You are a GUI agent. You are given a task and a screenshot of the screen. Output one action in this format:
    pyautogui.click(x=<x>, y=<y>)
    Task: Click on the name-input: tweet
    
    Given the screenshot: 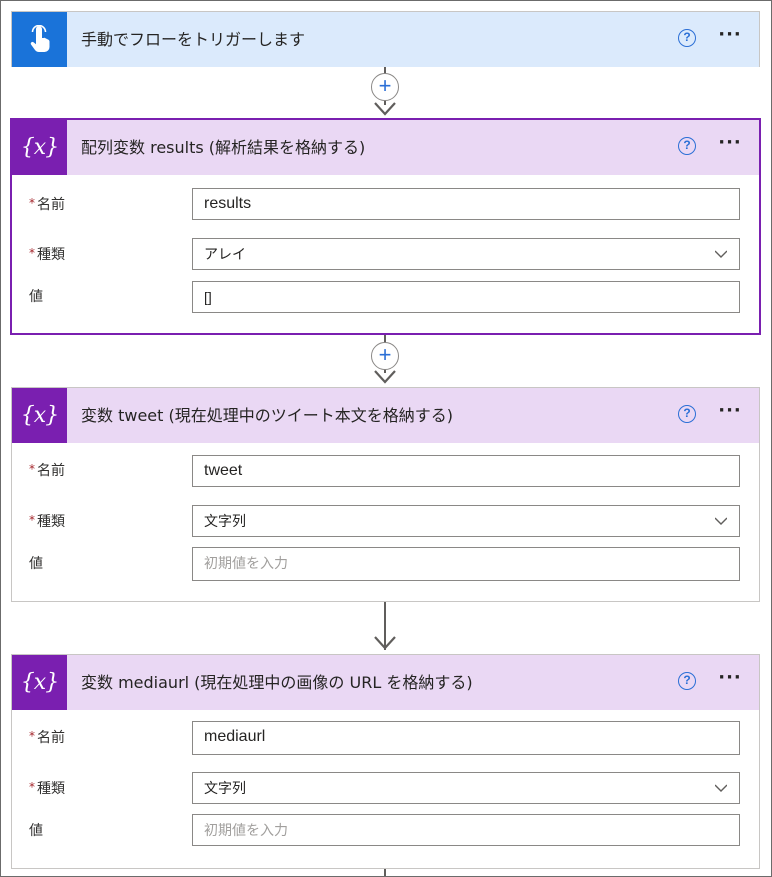 What is the action you would take?
    pyautogui.click(x=466, y=471)
    